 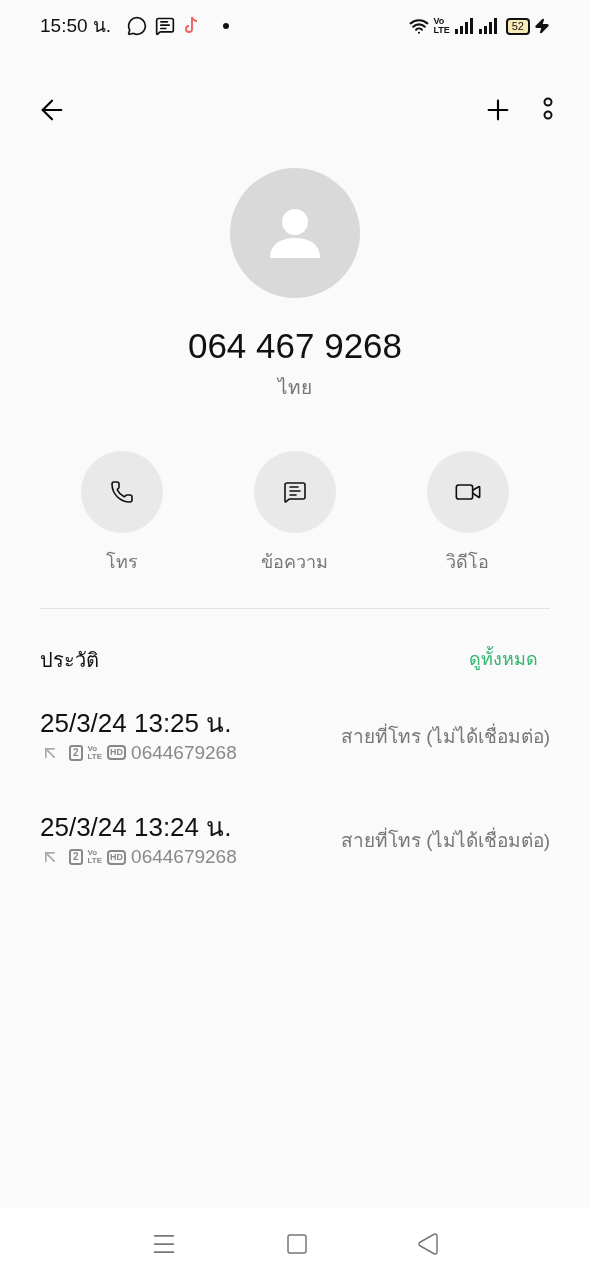 What do you see at coordinates (295, 346) in the screenshot?
I see `phone-number: 064 467 9268` at bounding box center [295, 346].